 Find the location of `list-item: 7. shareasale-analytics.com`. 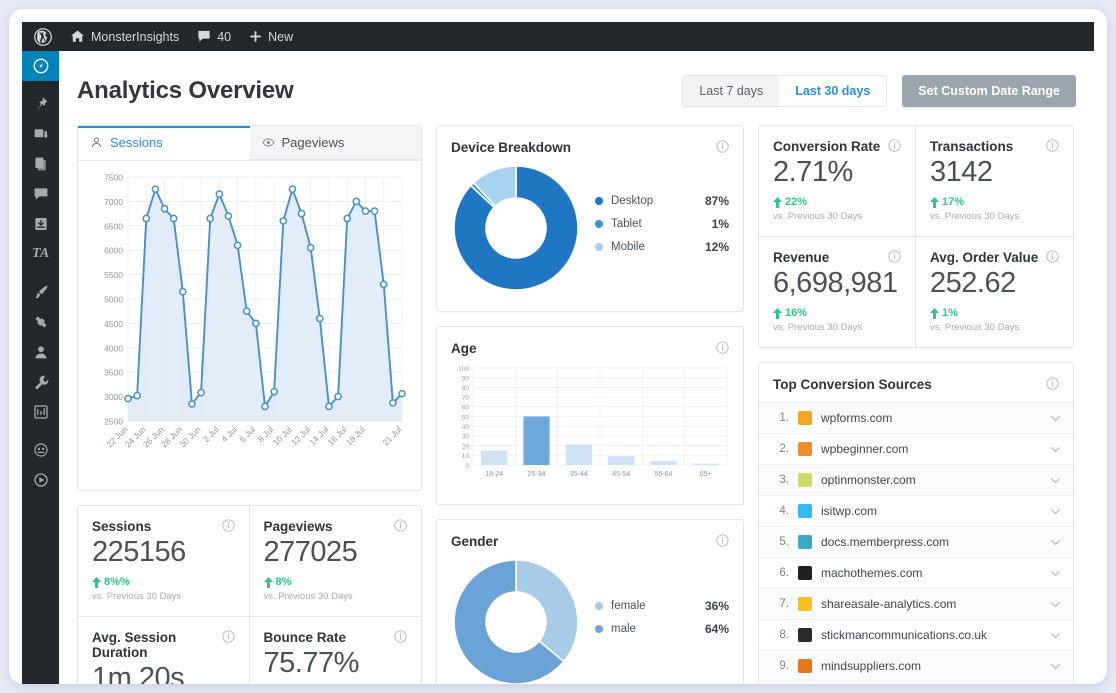

list-item: 7. shareasale-analytics.com is located at coordinates (916, 604).